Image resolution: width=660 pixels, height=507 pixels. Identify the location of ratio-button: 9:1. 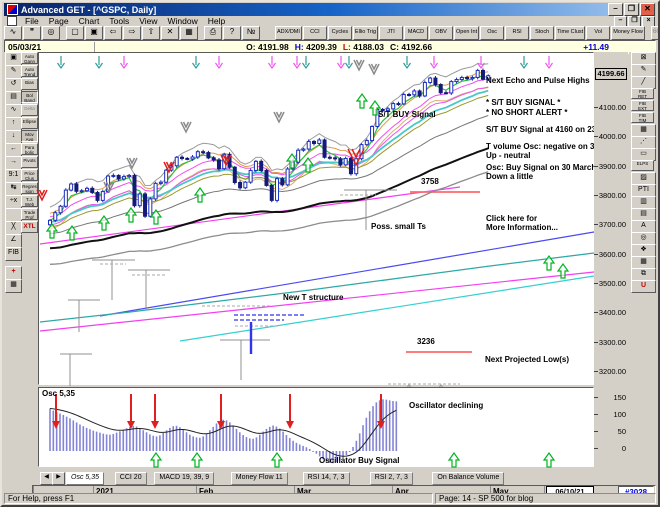
(13, 176).